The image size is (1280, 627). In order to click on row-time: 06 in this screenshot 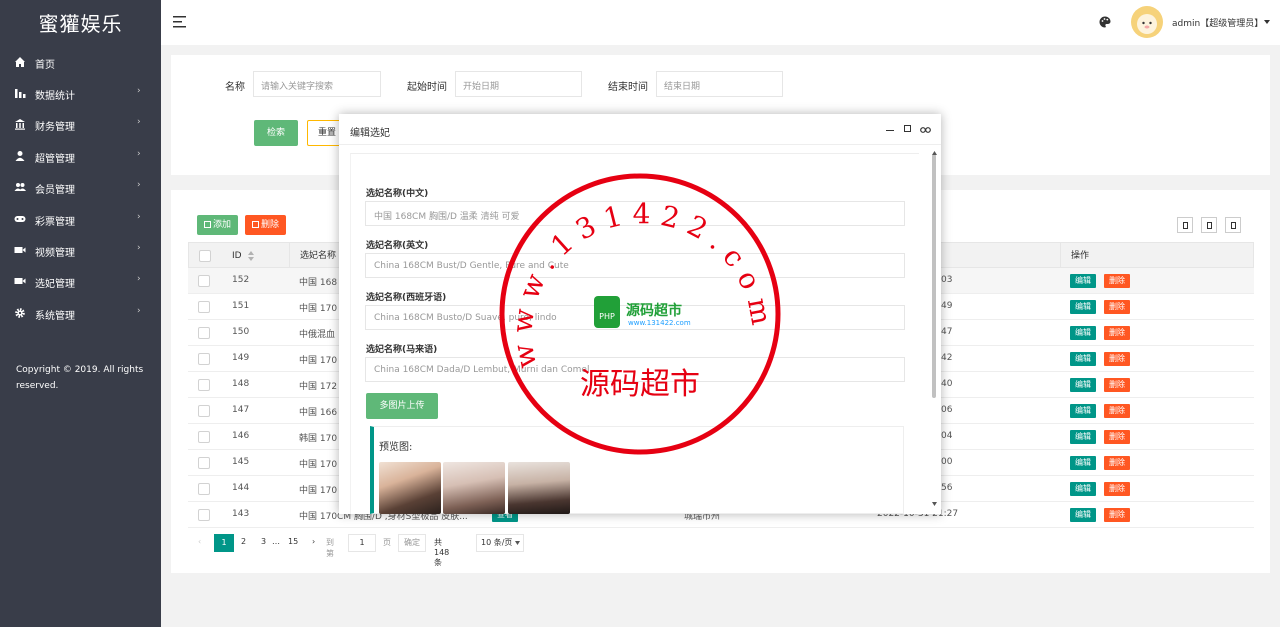, I will do `click(947, 410)`.